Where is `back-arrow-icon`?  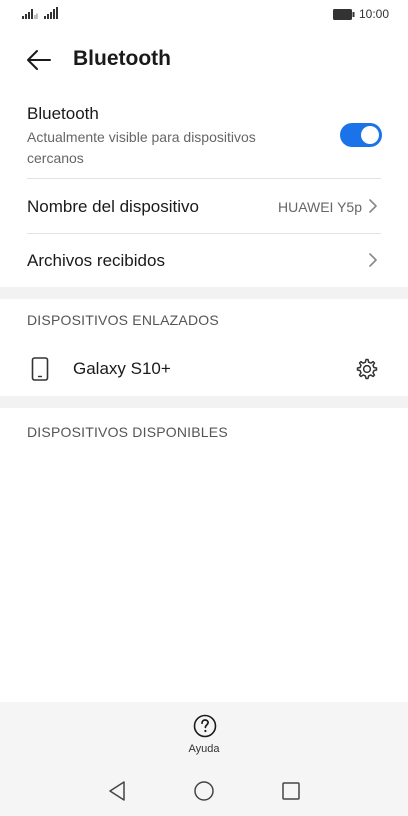
back-arrow-icon is located at coordinates (39, 60).